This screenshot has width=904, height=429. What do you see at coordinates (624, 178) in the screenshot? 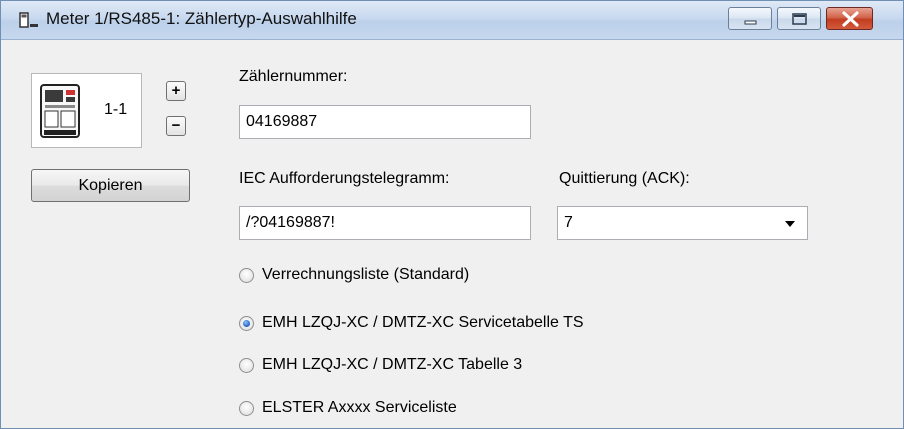
I see `ack-label: Quittierung (ACK):` at bounding box center [624, 178].